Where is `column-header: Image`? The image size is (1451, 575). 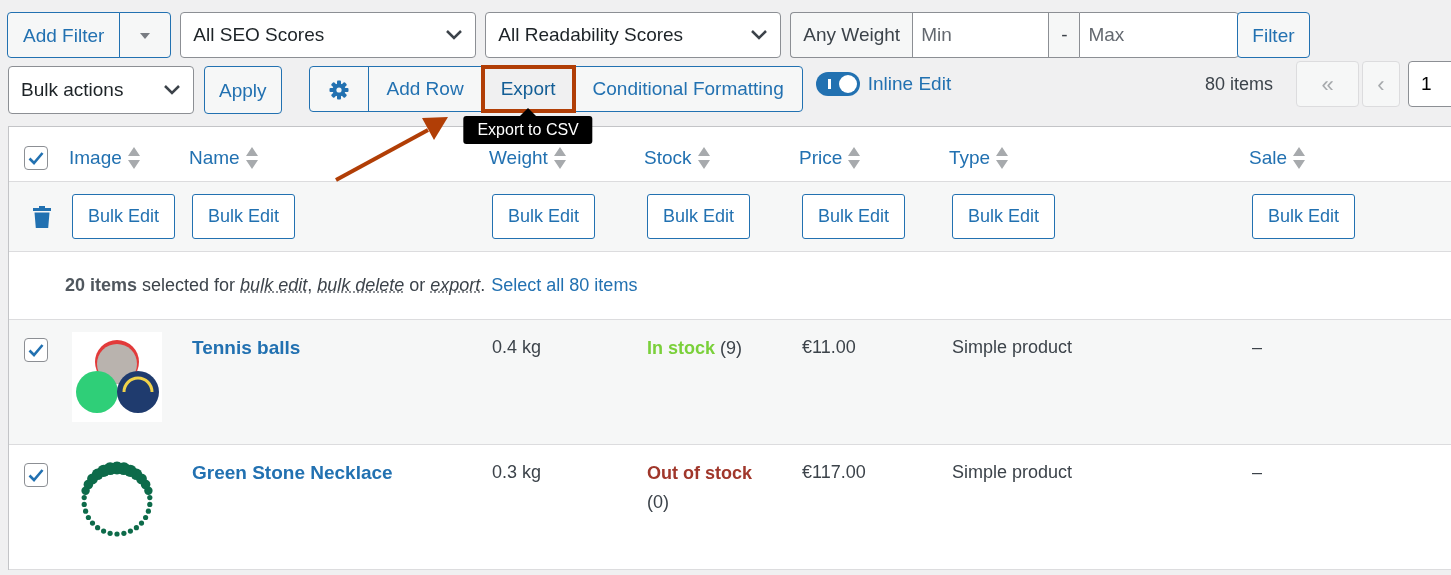 column-header: Image is located at coordinates (95, 158).